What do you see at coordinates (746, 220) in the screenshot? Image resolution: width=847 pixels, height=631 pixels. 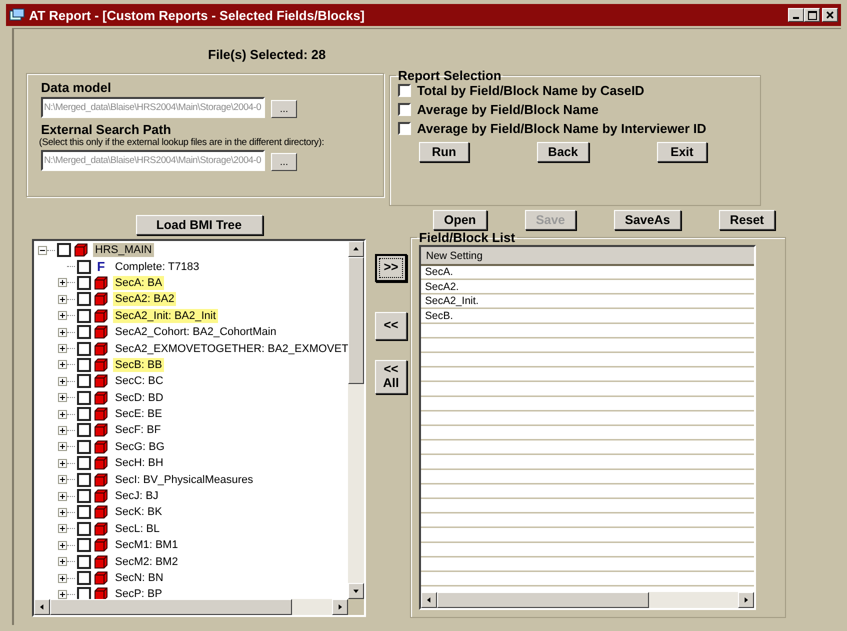 I see `list-button: Reset` at bounding box center [746, 220].